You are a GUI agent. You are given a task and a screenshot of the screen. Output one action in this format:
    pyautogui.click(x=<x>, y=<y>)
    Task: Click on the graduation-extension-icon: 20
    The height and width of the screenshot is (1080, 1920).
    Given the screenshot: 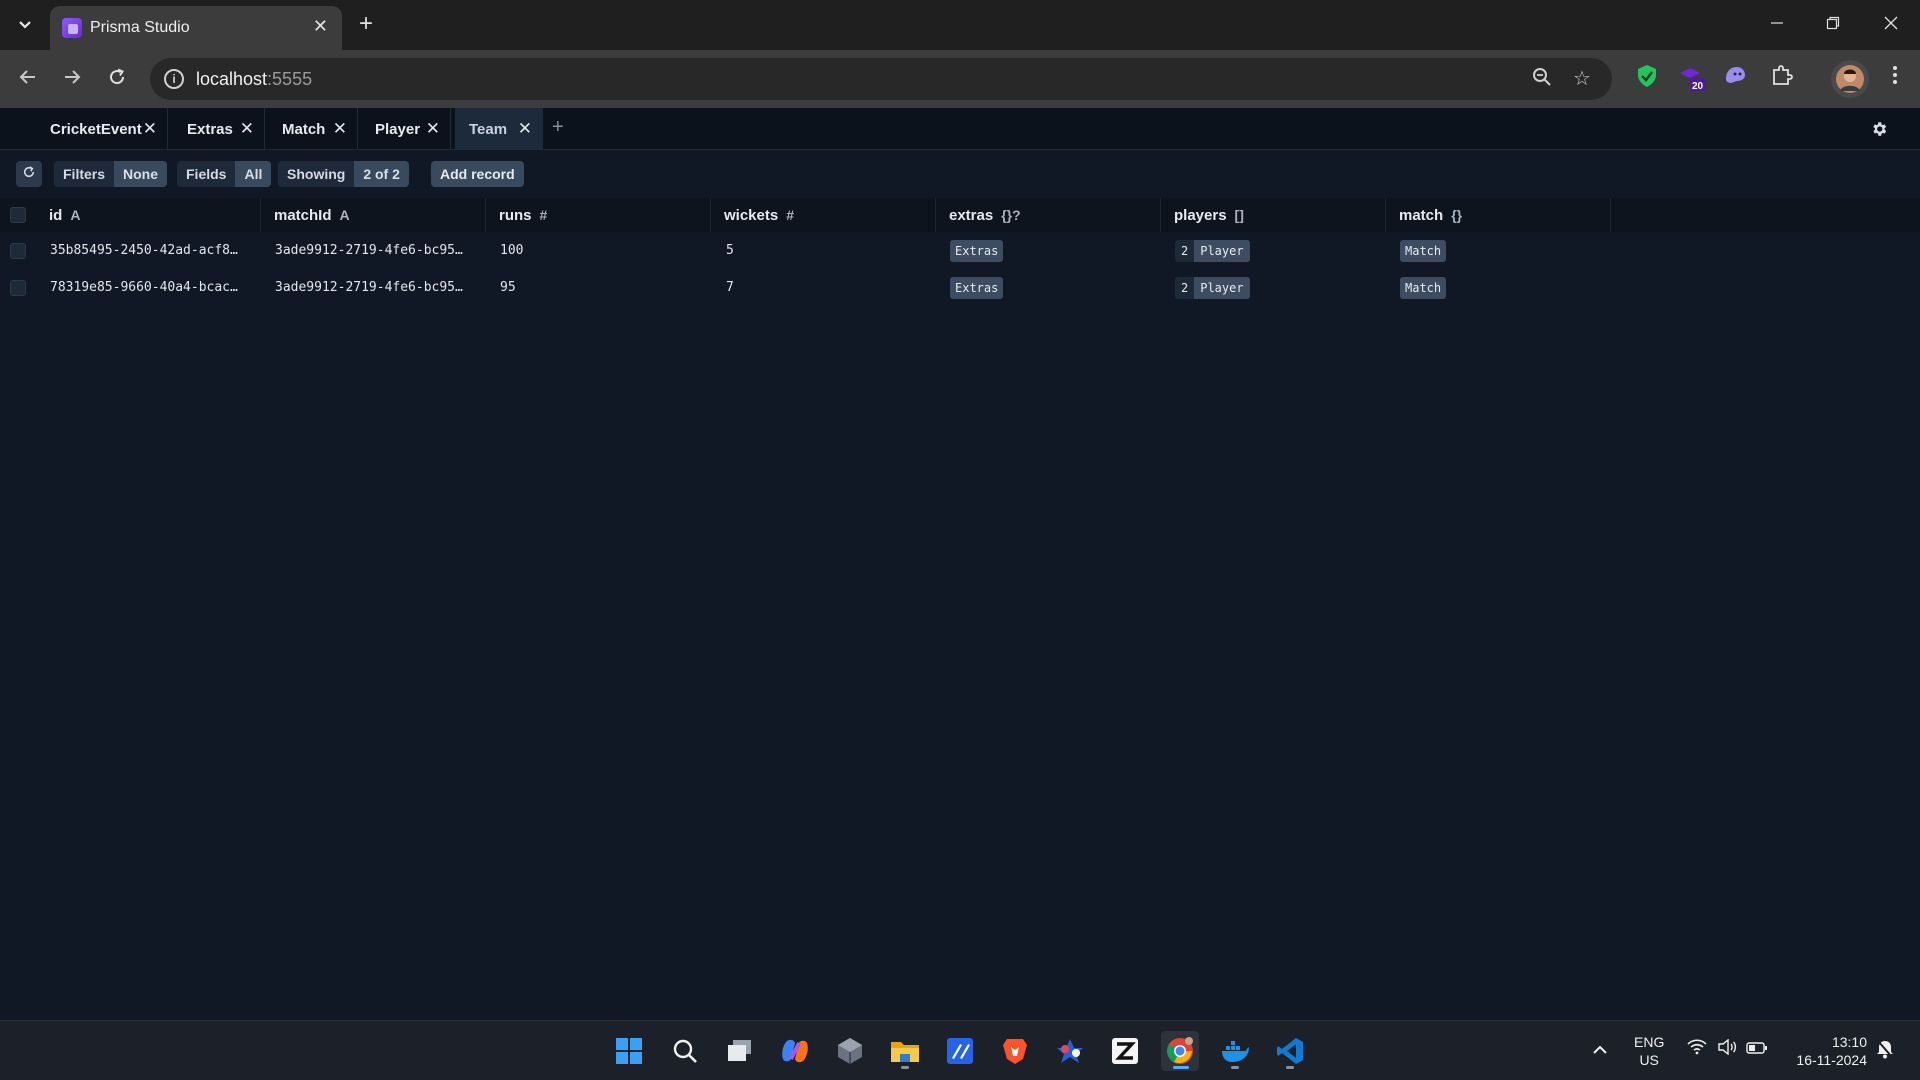 What is the action you would take?
    pyautogui.click(x=1692, y=79)
    